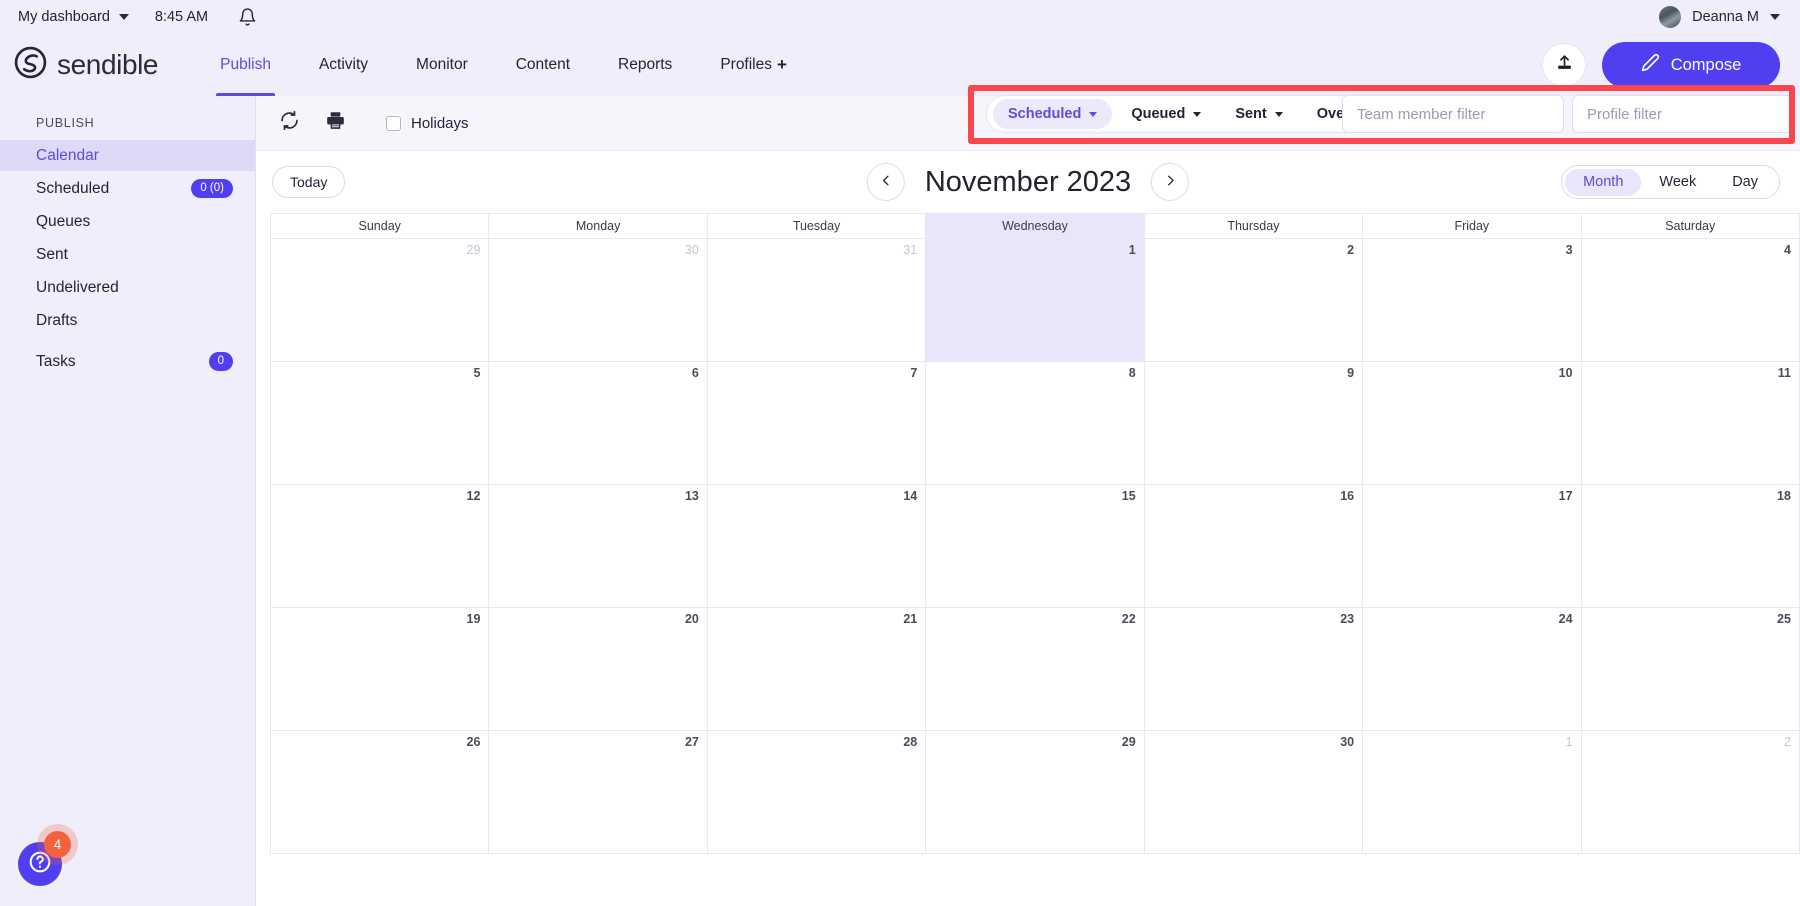 The width and height of the screenshot is (1800, 906). I want to click on holidays-toggle: Holidays, so click(427, 123).